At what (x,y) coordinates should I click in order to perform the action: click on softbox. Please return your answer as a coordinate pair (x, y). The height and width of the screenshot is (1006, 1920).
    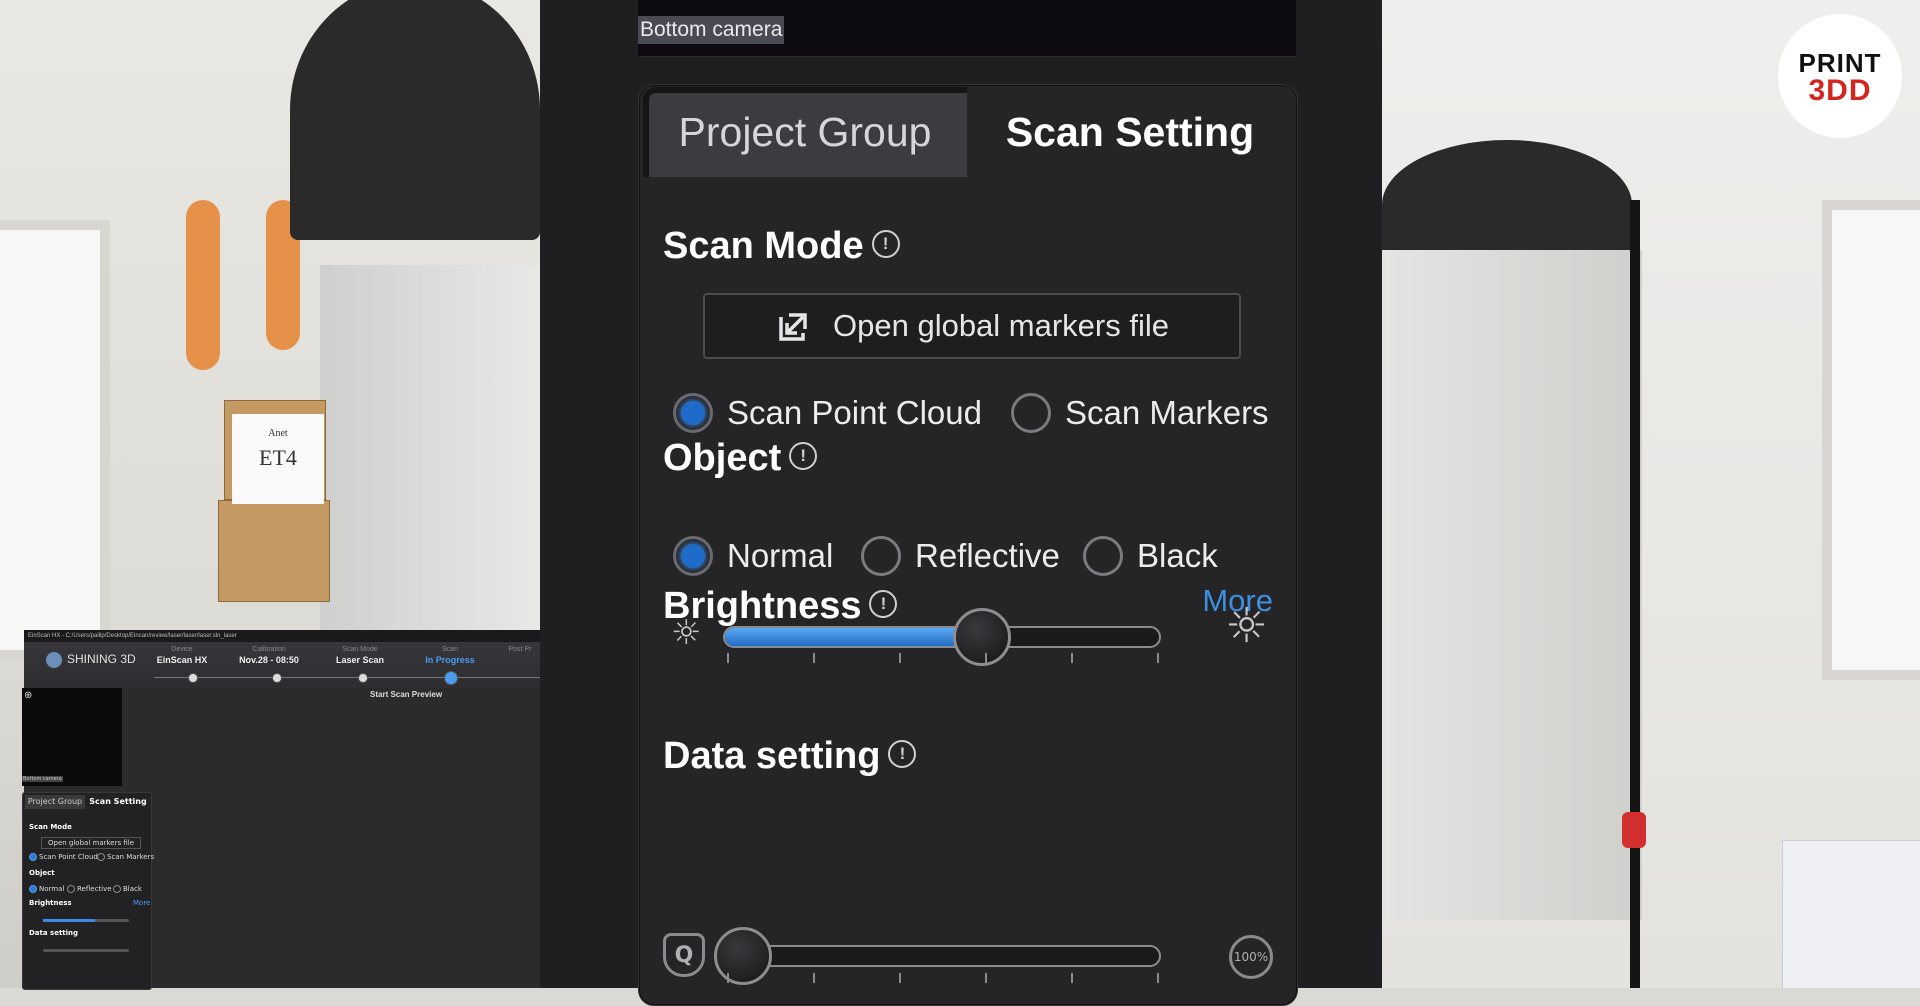
    Looking at the image, I should click on (415, 120).